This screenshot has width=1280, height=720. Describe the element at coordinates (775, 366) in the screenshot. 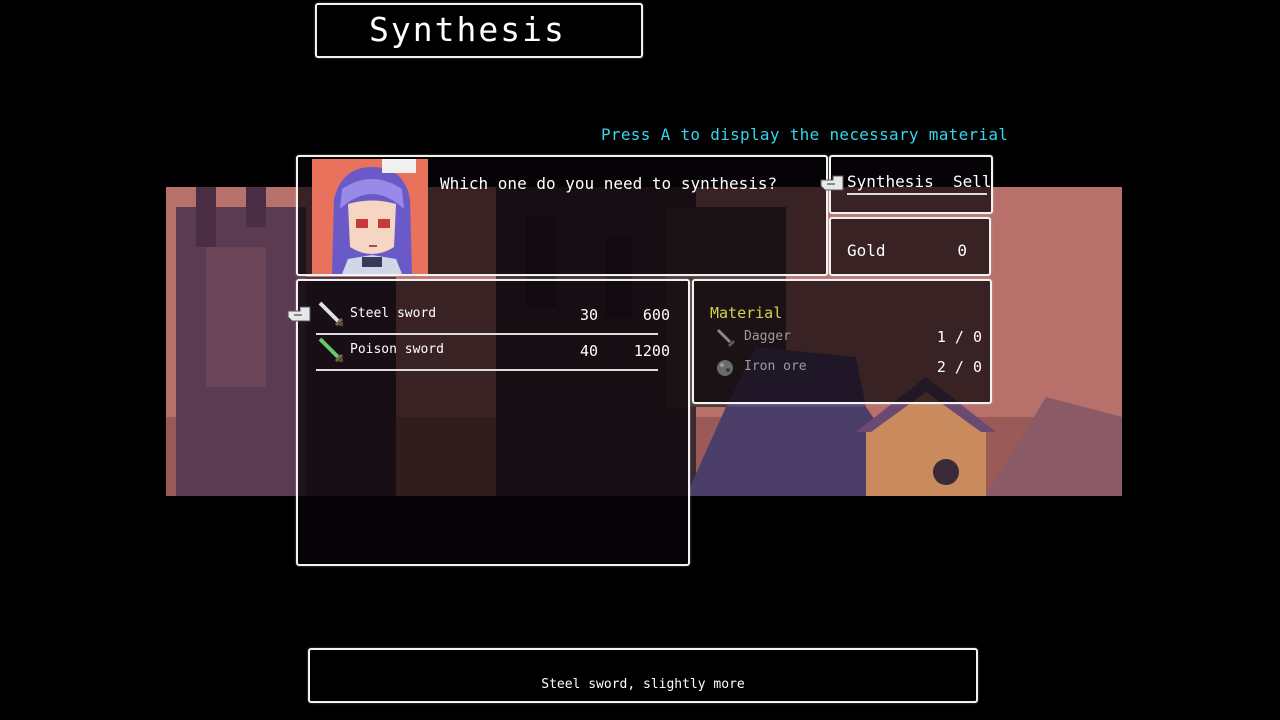

I see `material-name: Iron ore` at that location.